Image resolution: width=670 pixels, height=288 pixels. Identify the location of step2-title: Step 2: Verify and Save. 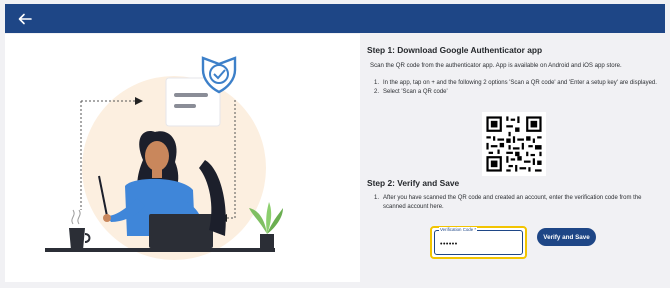
(413, 183).